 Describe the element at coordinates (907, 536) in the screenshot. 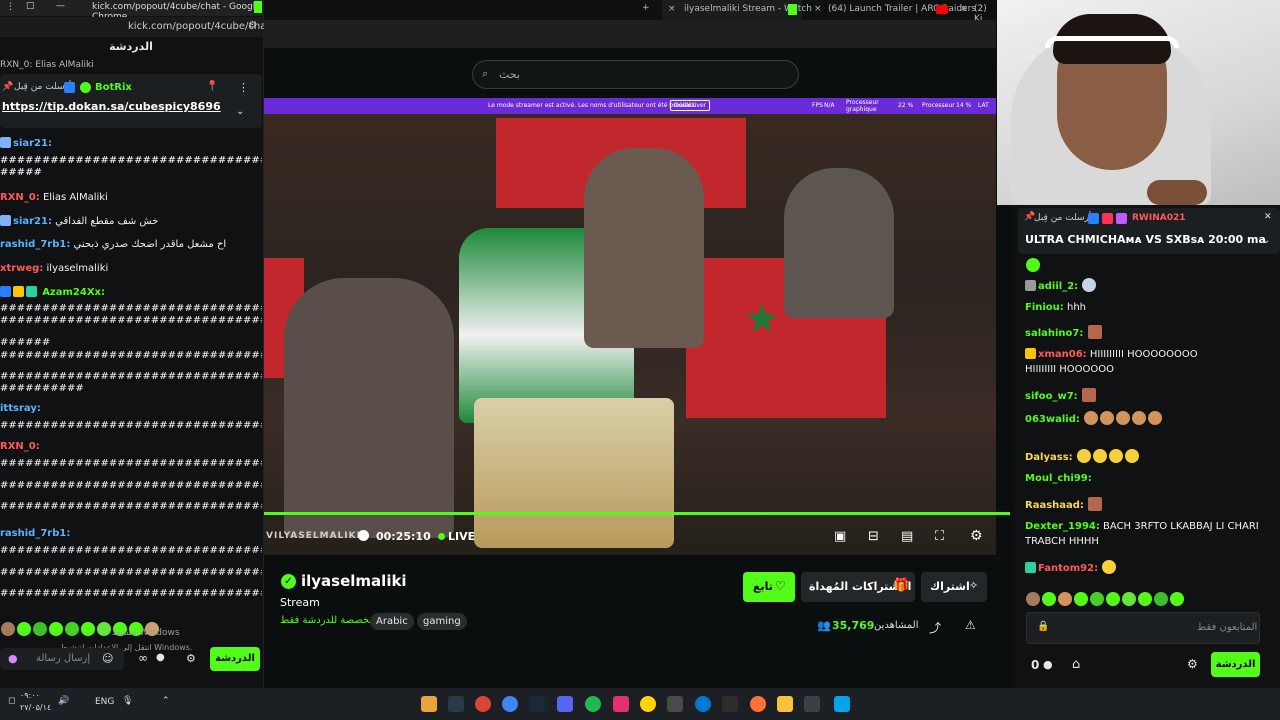

I see `miniplayer-icon: ▤` at that location.